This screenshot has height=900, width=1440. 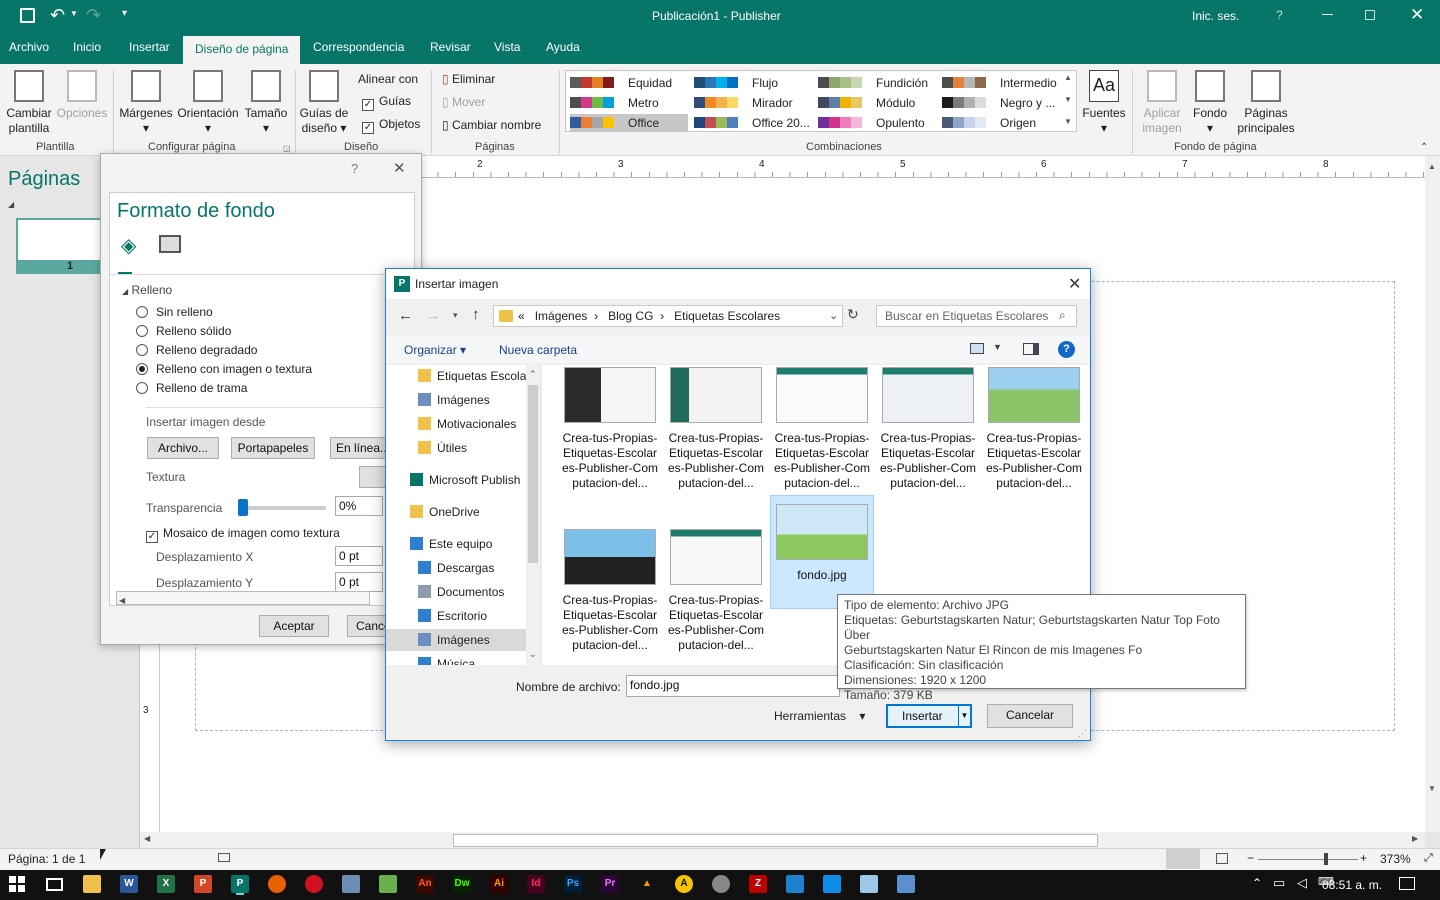 What do you see at coordinates (533, 374) in the screenshot?
I see `nav-scroll-up-icon: ⌃` at bounding box center [533, 374].